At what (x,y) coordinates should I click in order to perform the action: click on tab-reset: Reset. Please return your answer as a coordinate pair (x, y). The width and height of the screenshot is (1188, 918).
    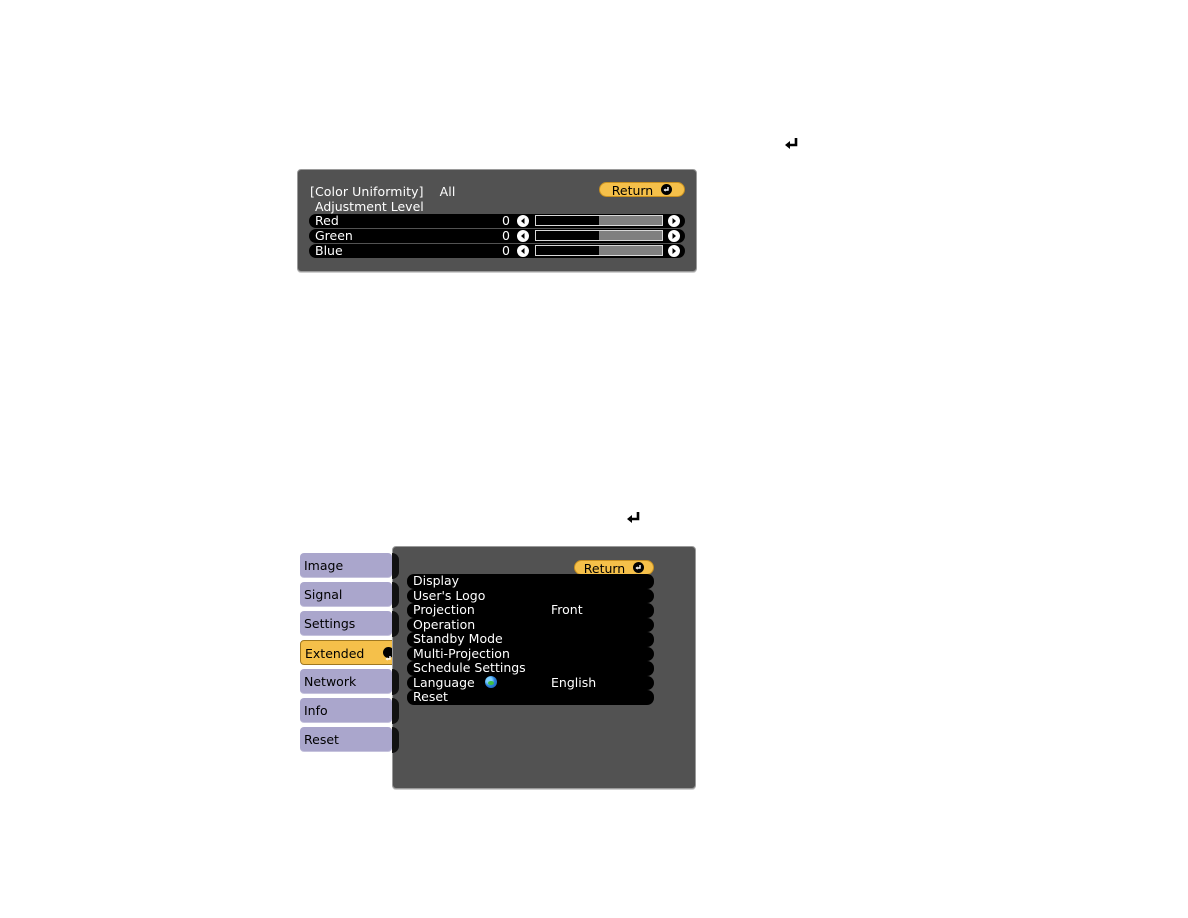
    Looking at the image, I should click on (346, 739).